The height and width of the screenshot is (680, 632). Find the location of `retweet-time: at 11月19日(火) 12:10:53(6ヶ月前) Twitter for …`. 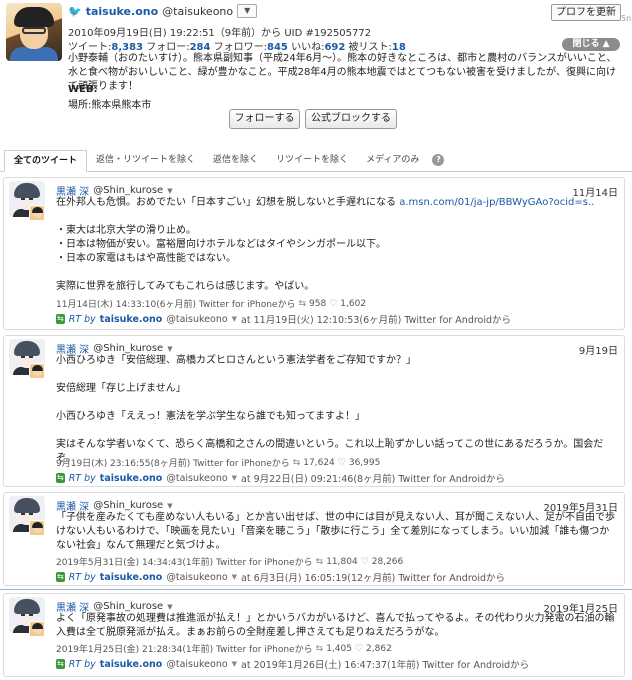

retweet-time: at 11月19日(火) 12:10:53(6ヶ月前) Twitter for … is located at coordinates (376, 319).